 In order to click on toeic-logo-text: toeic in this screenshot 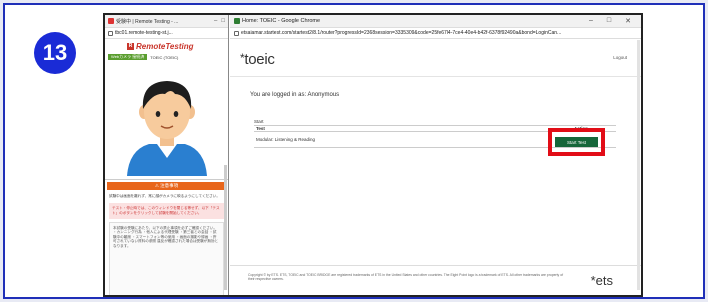, I will do `click(259, 59)`.